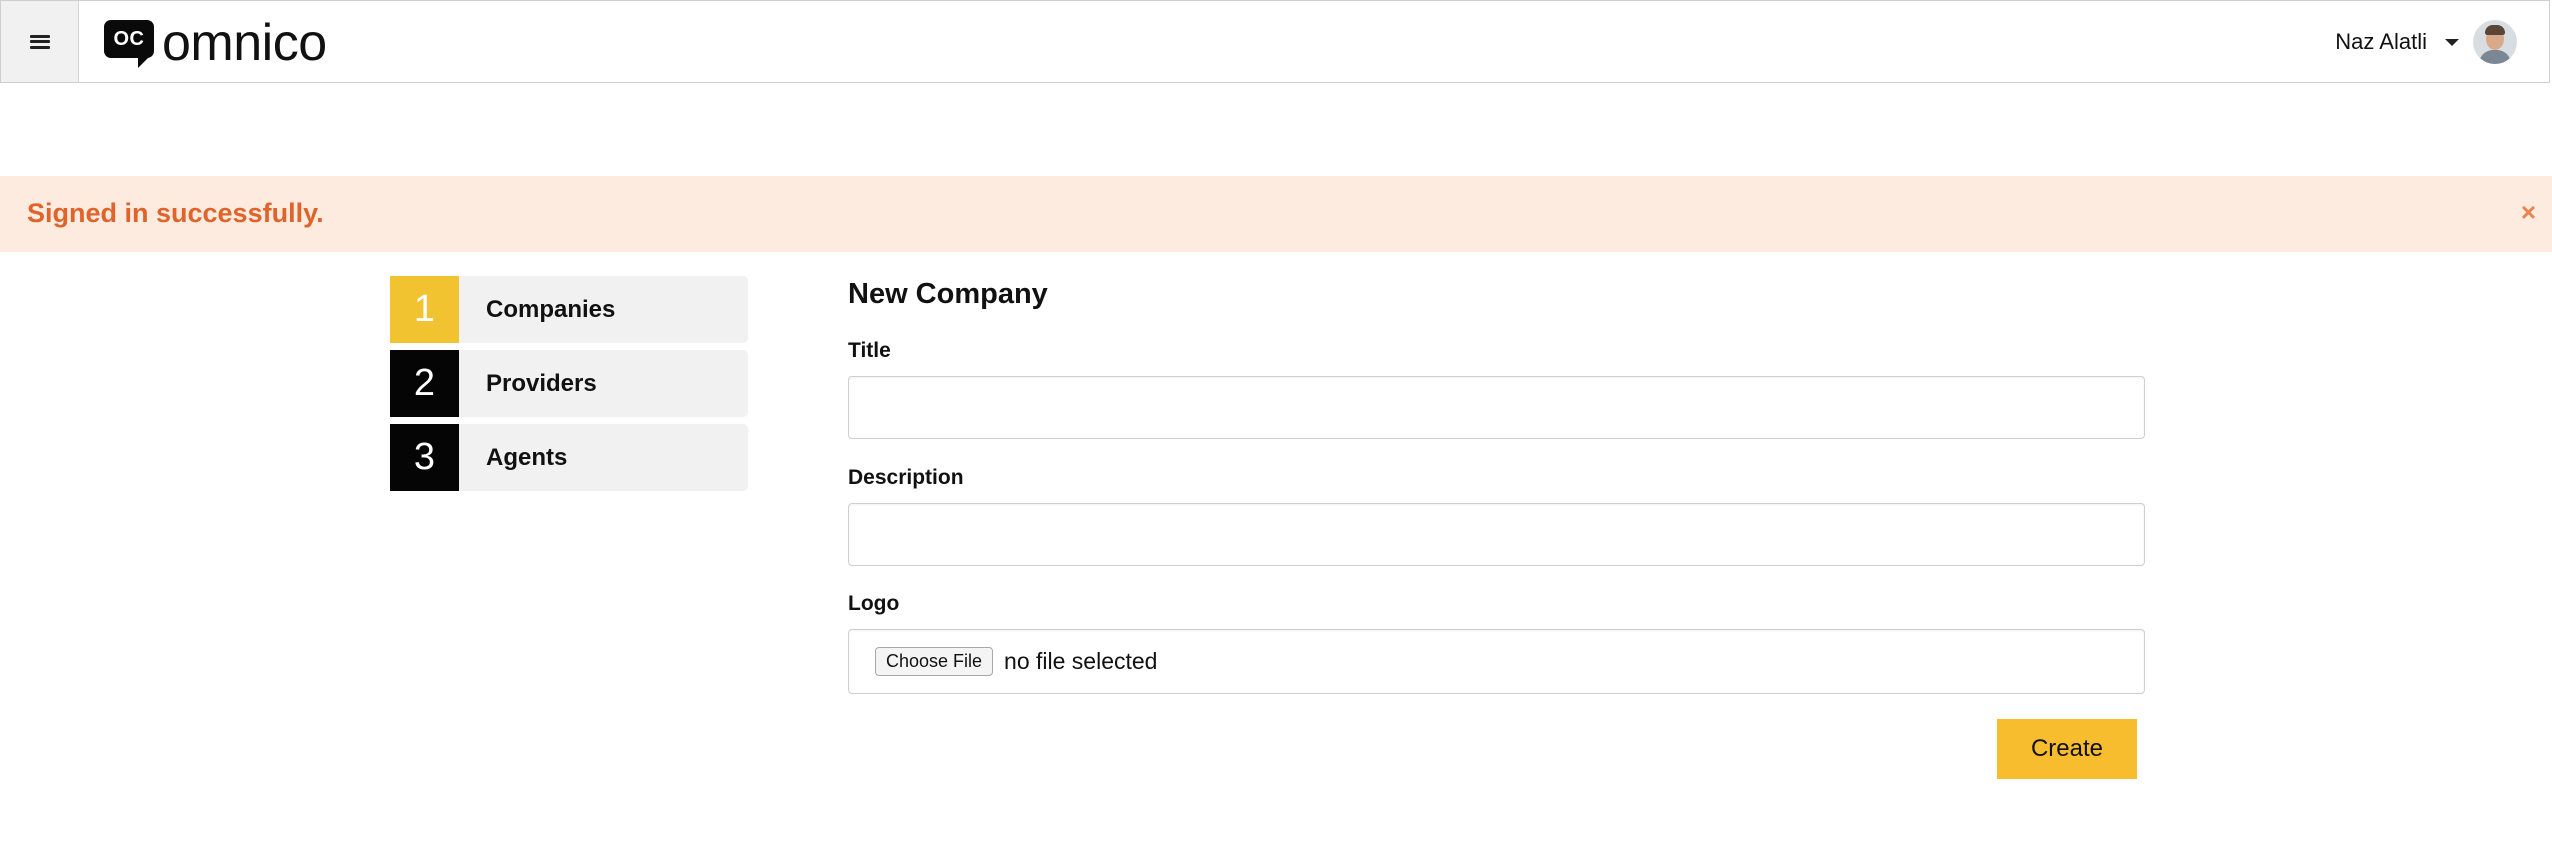  I want to click on step-label: Providers, so click(541, 383).